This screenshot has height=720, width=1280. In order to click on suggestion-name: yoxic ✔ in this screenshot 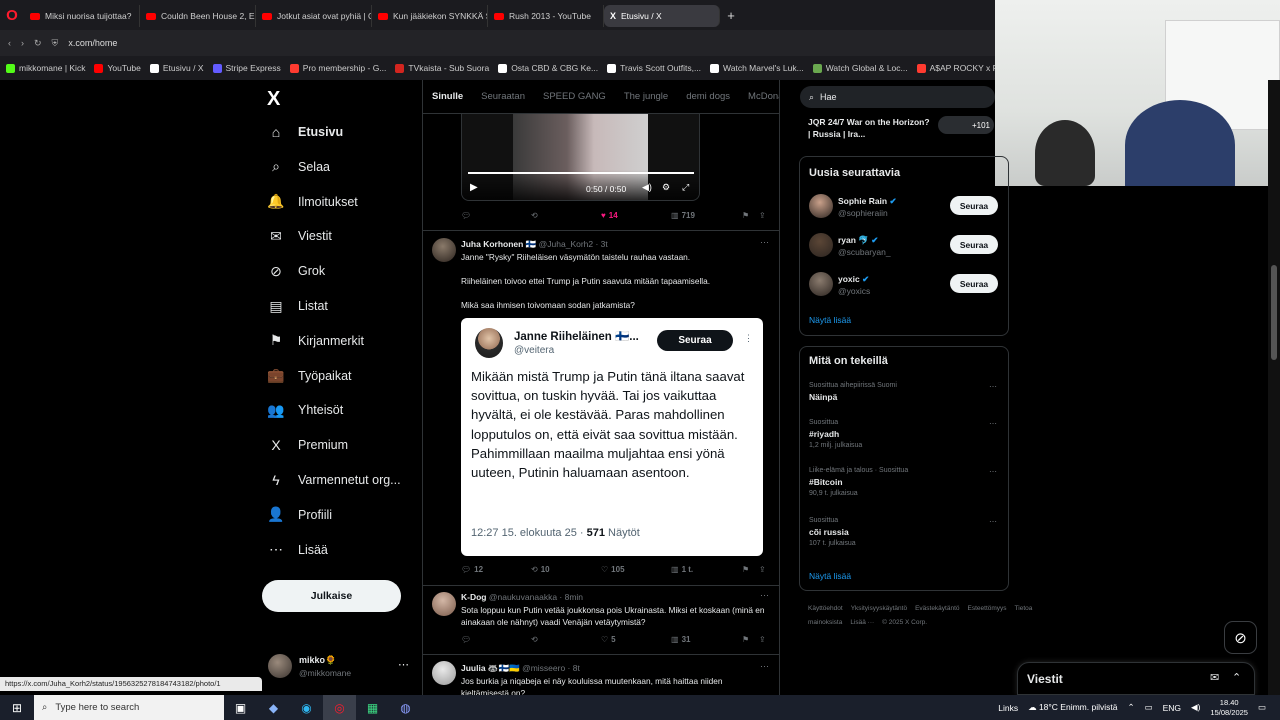, I will do `click(853, 279)`.